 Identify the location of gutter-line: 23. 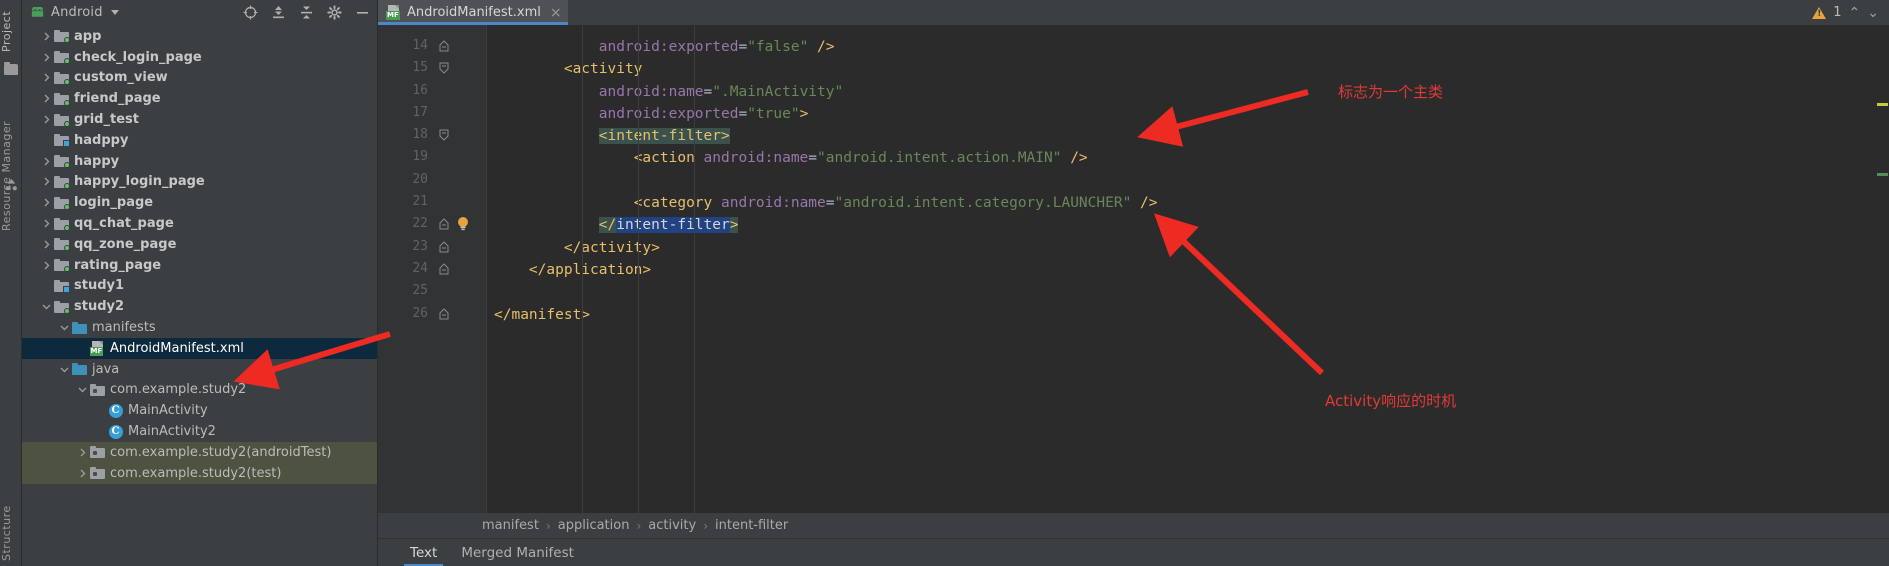
(436, 248).